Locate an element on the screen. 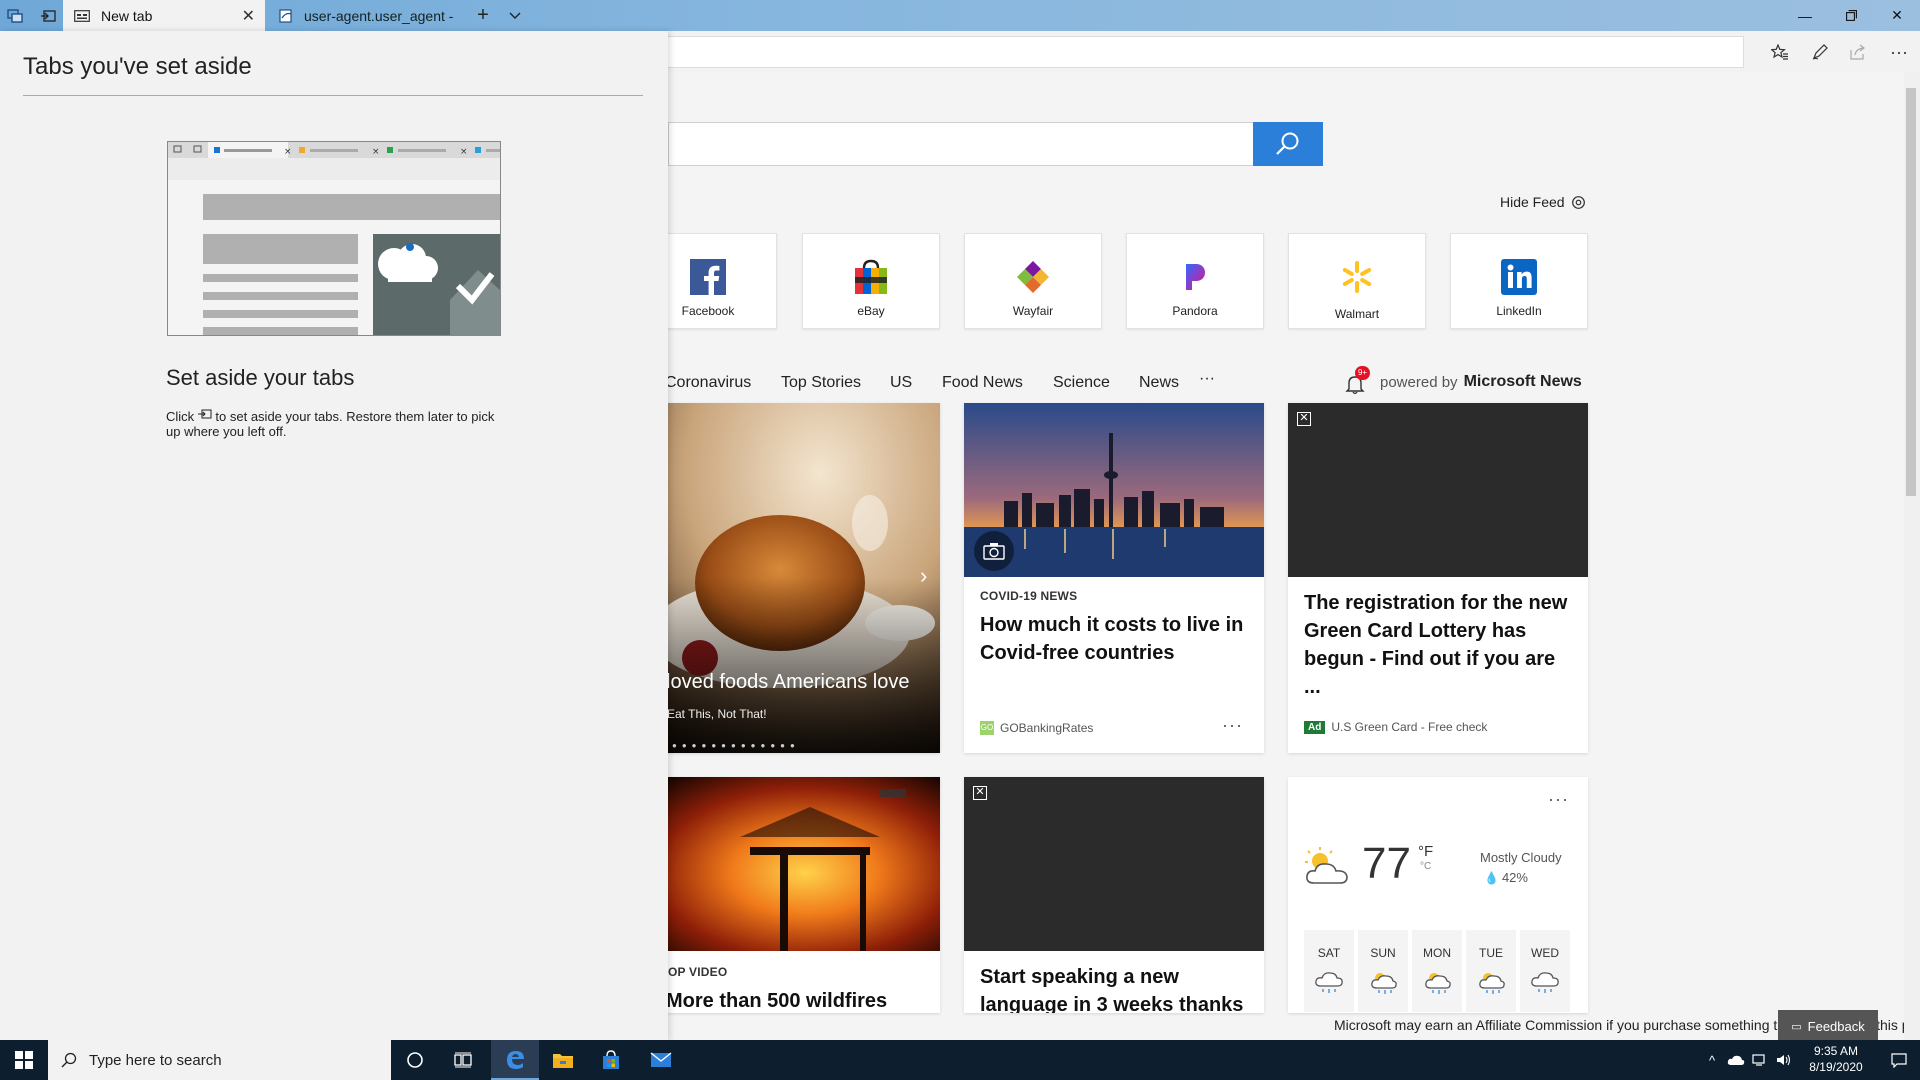 This screenshot has width=1920, height=1080. tile-pandora: Pandora is located at coordinates (1195, 281).